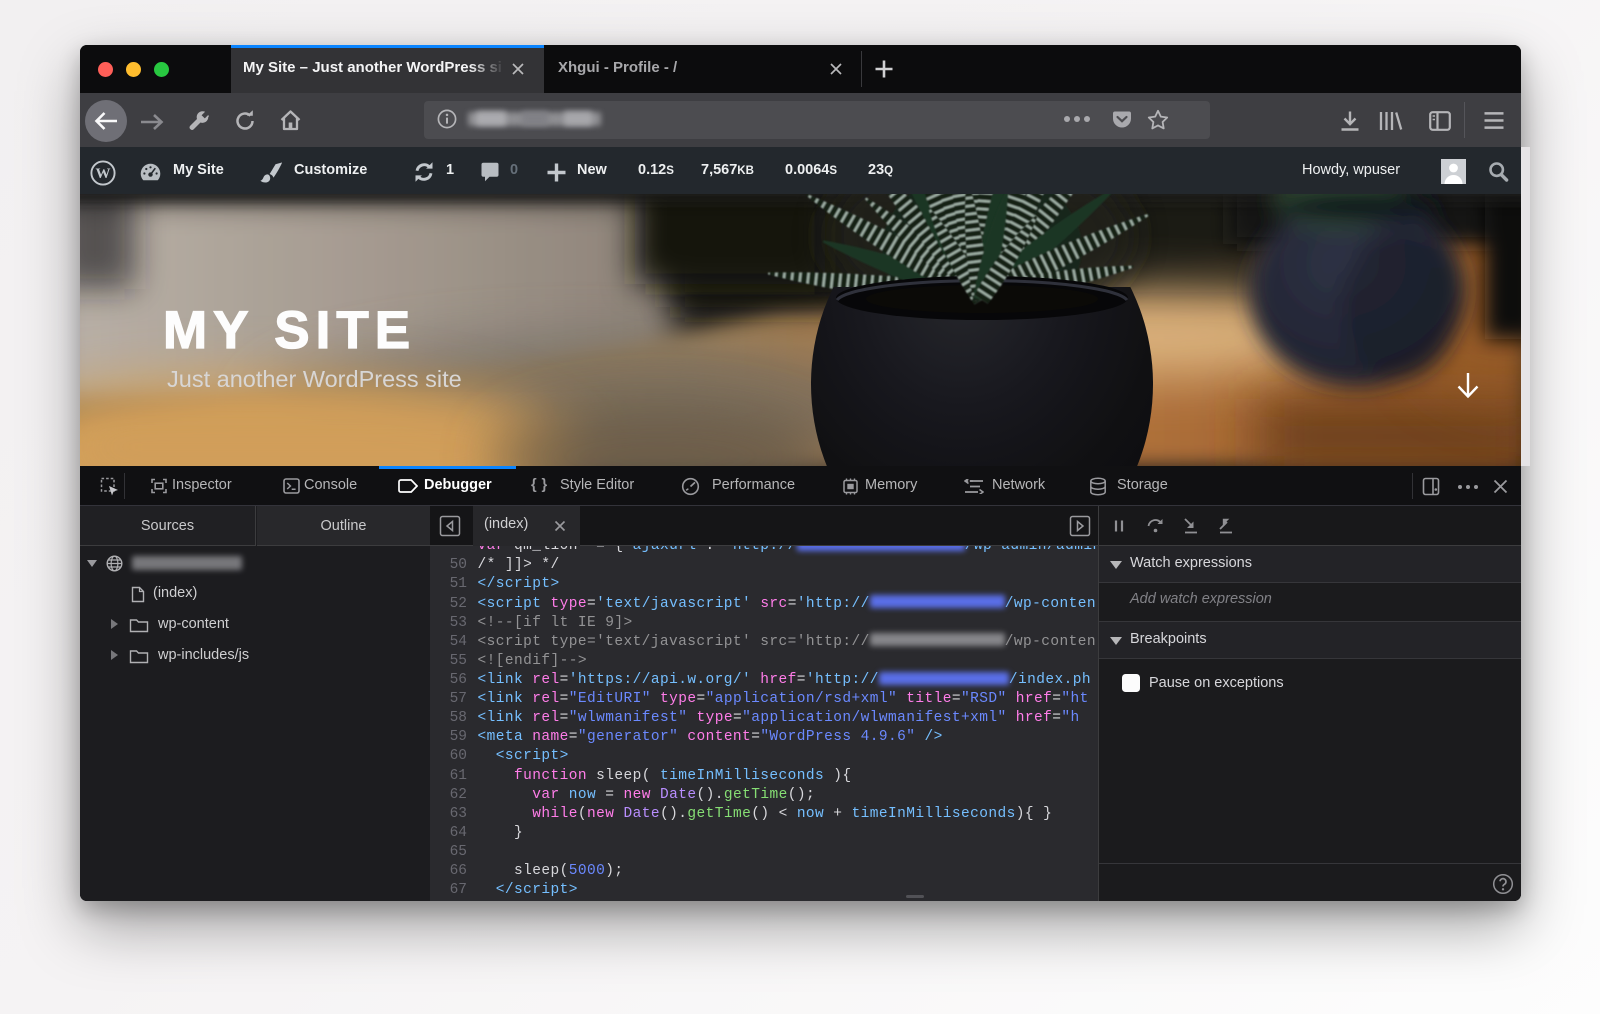 The width and height of the screenshot is (1600, 1014). I want to click on svg-text: W, so click(103, 174).